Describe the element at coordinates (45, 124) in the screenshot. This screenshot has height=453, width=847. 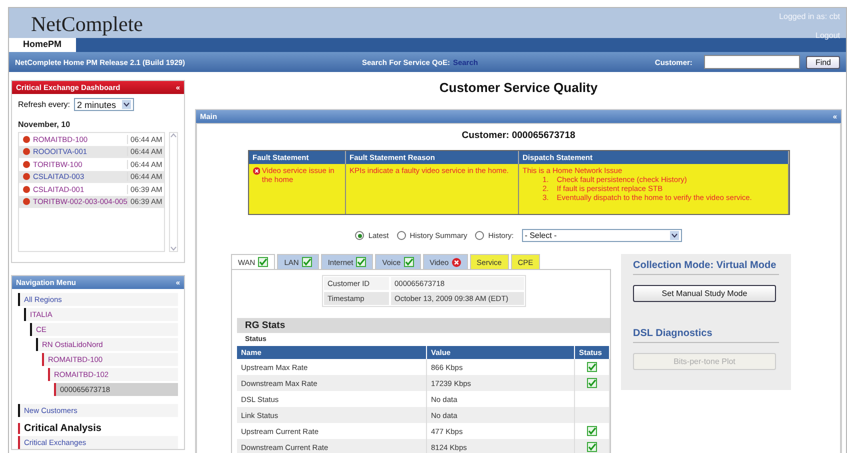
I see `date-heading: November, 10` at that location.